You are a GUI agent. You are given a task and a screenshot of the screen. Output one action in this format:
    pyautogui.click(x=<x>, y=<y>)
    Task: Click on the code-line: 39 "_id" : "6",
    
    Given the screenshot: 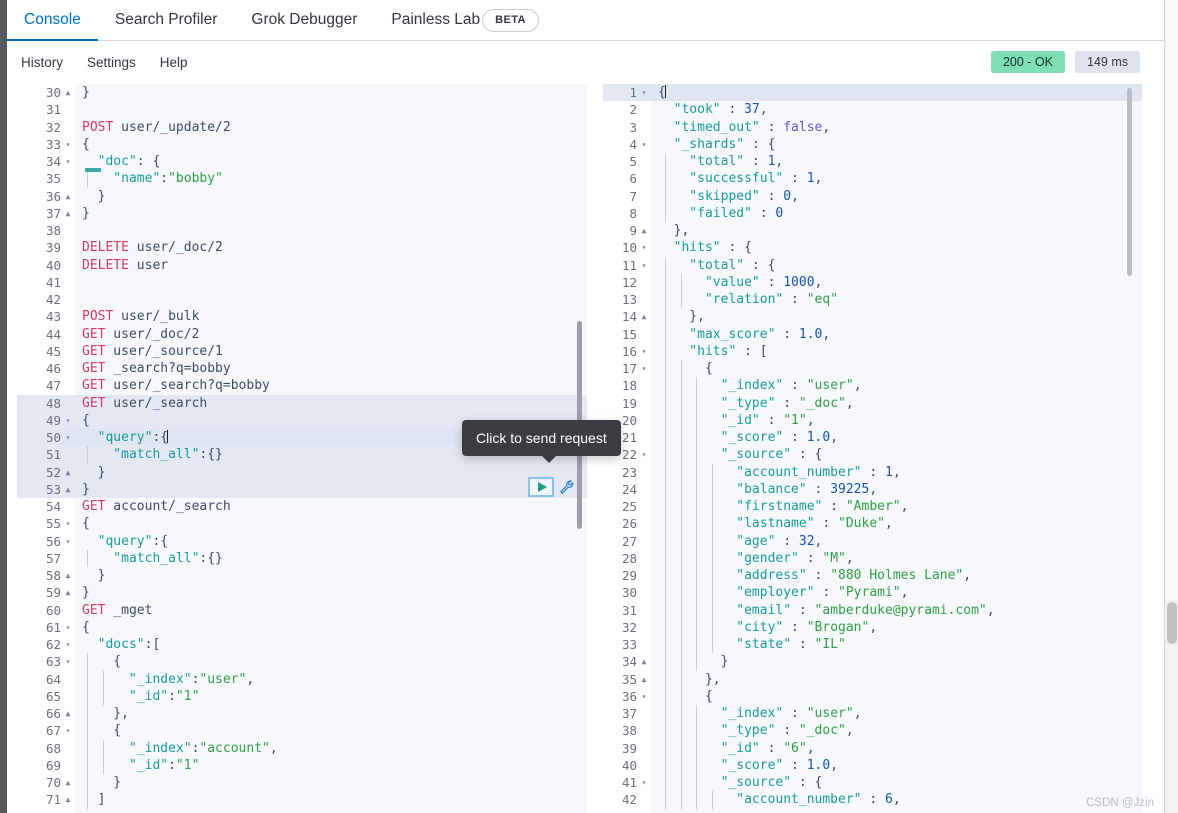 What is the action you would take?
    pyautogui.click(x=872, y=748)
    